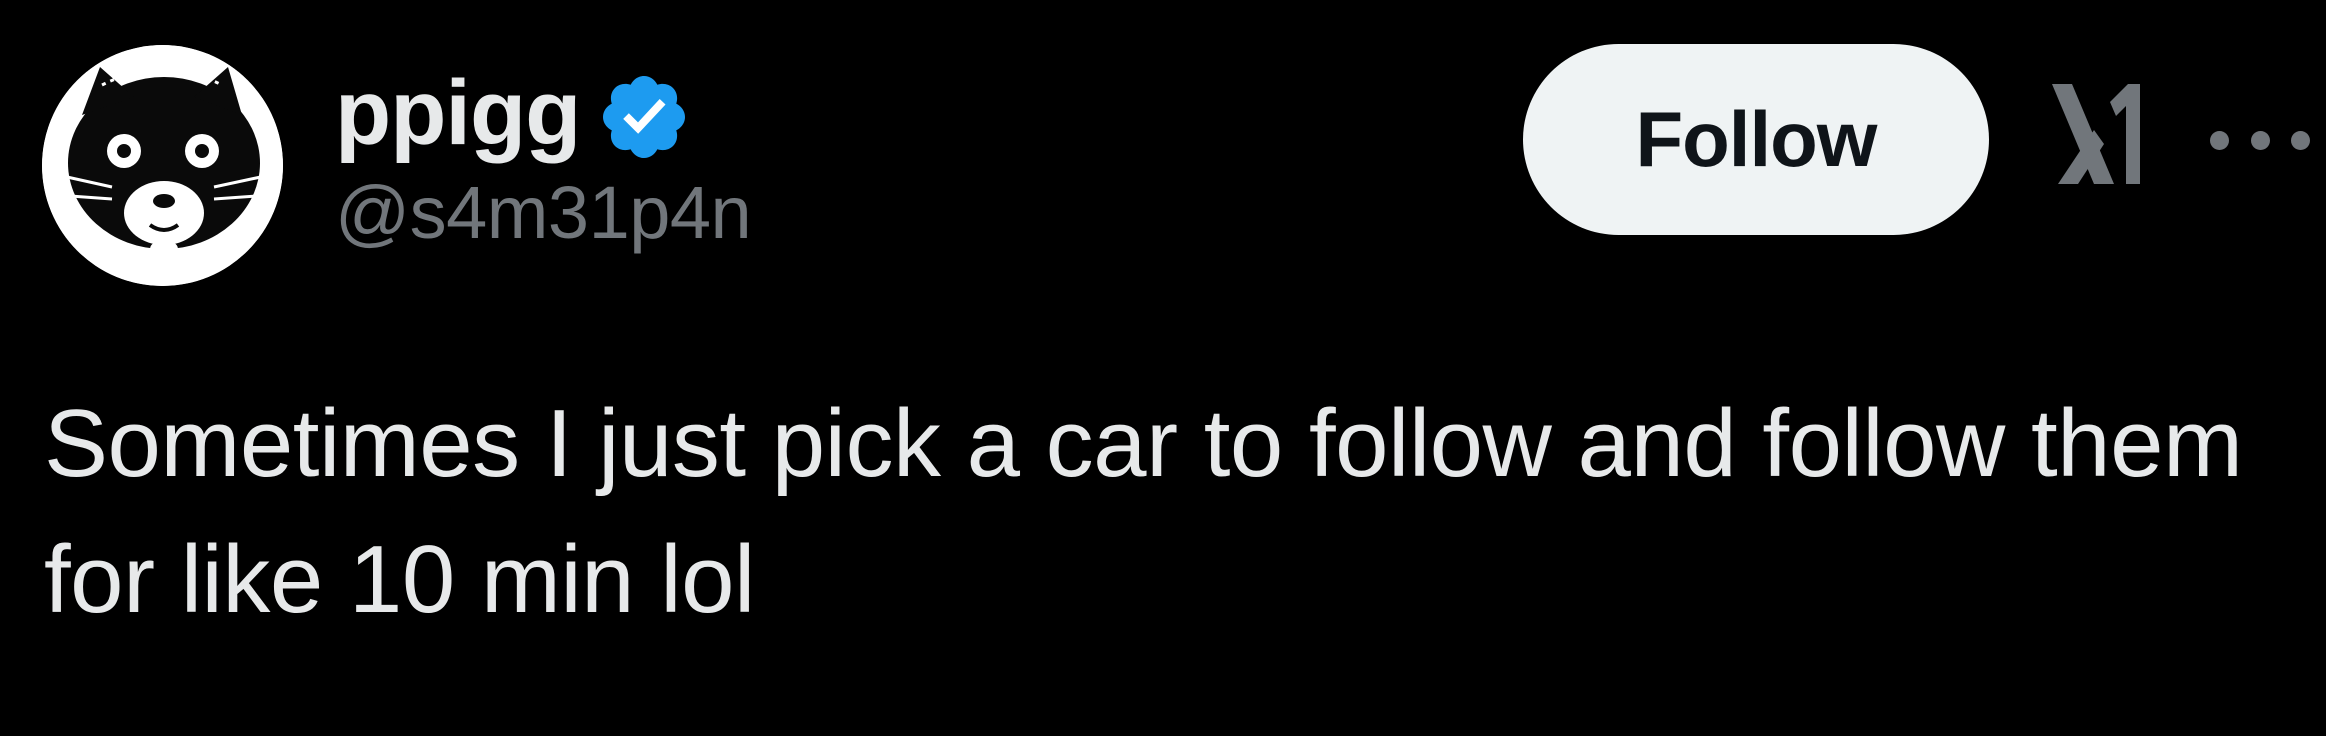  I want to click on follow-button: Follow, so click(1756, 139).